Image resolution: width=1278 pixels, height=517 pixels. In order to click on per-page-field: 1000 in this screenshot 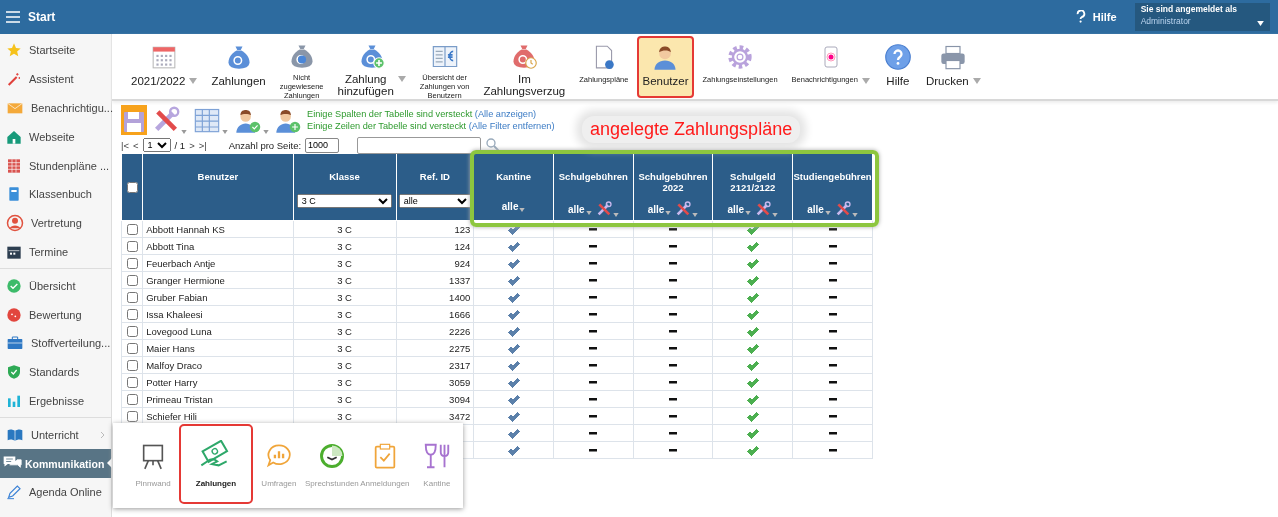, I will do `click(322, 145)`.